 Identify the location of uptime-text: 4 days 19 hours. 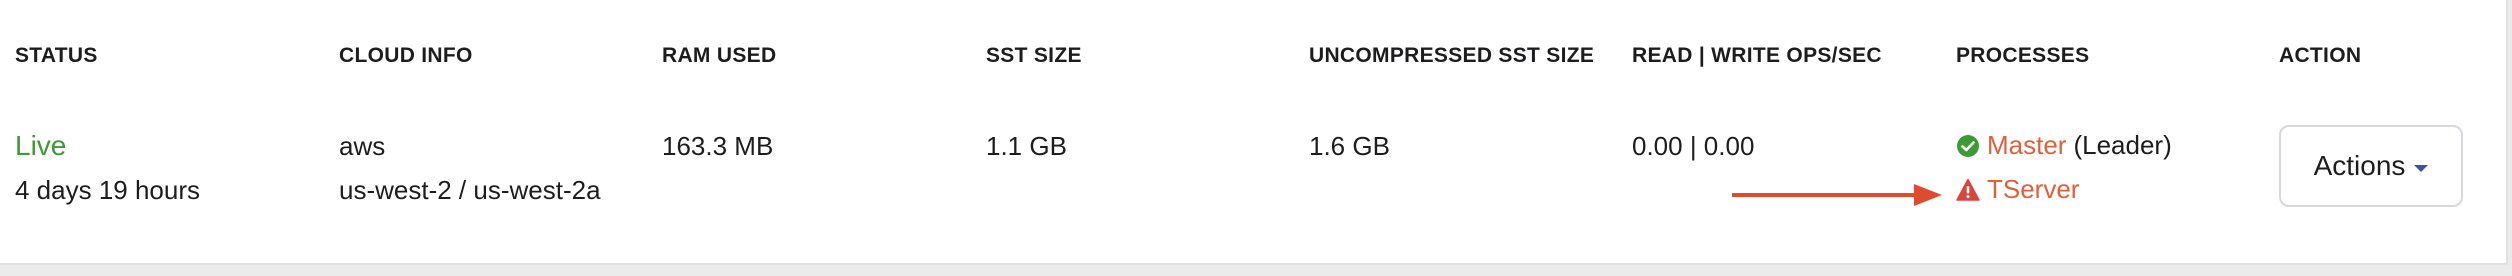
(108, 190).